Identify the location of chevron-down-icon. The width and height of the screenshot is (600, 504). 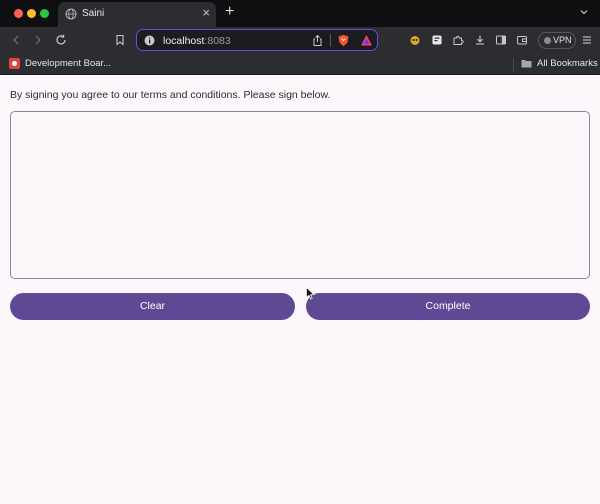
(584, 12).